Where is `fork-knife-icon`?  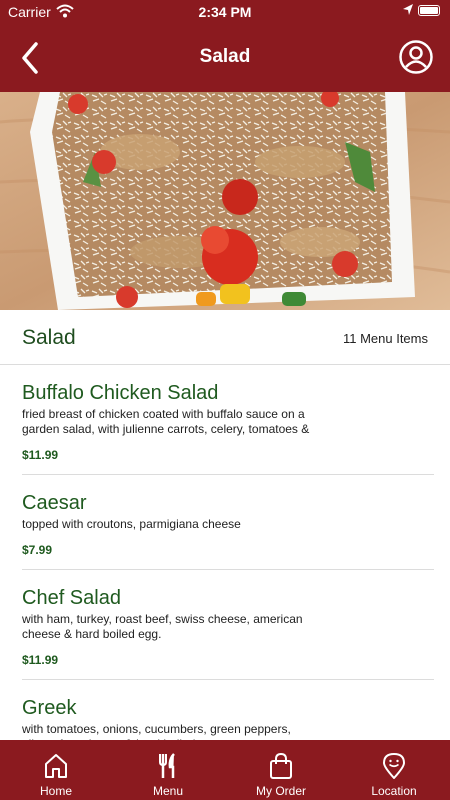 fork-knife-icon is located at coordinates (167, 765).